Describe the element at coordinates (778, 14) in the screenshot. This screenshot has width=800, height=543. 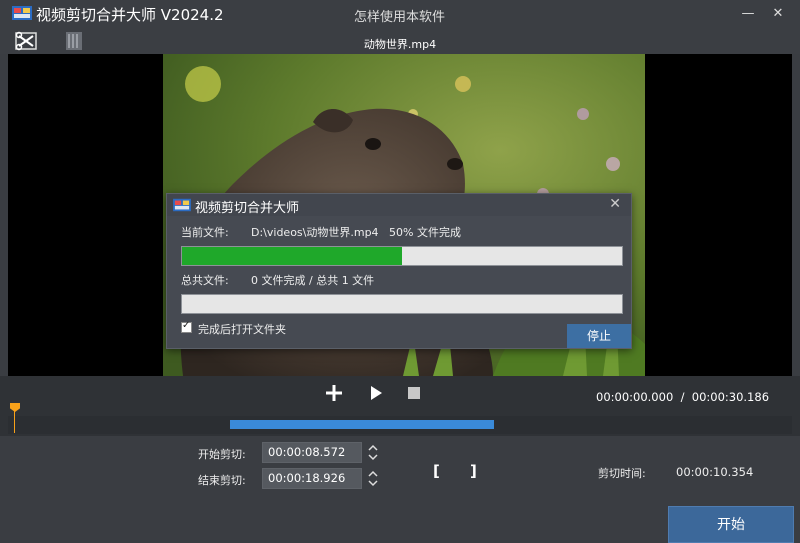
I see `close-button: ✕` at that location.